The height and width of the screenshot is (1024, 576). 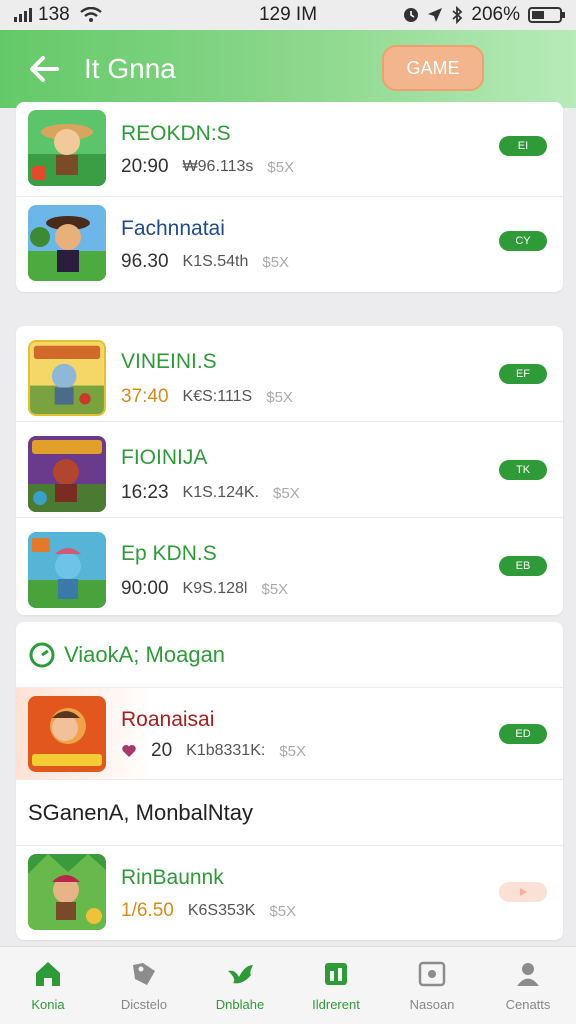 What do you see at coordinates (215, 588) in the screenshot?
I see `game-price: K9S.128l` at bounding box center [215, 588].